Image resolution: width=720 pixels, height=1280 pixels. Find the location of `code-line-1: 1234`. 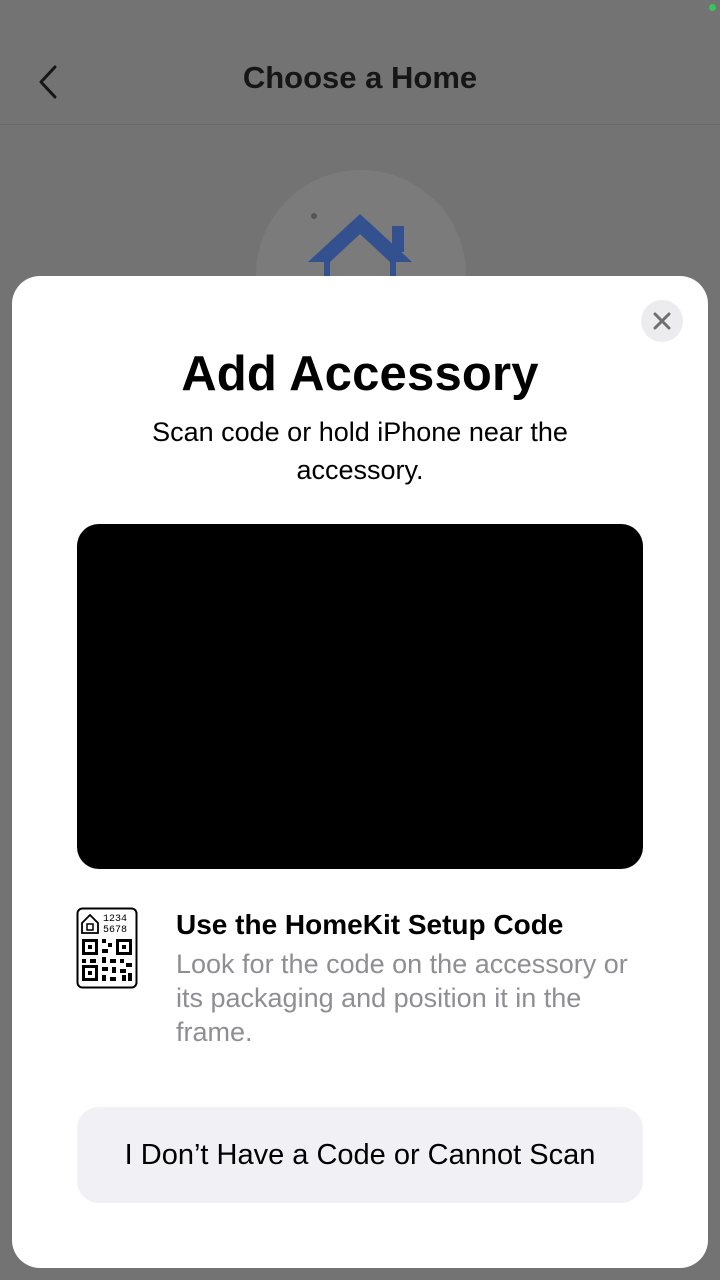

code-line-1: 1234 is located at coordinates (115, 919).